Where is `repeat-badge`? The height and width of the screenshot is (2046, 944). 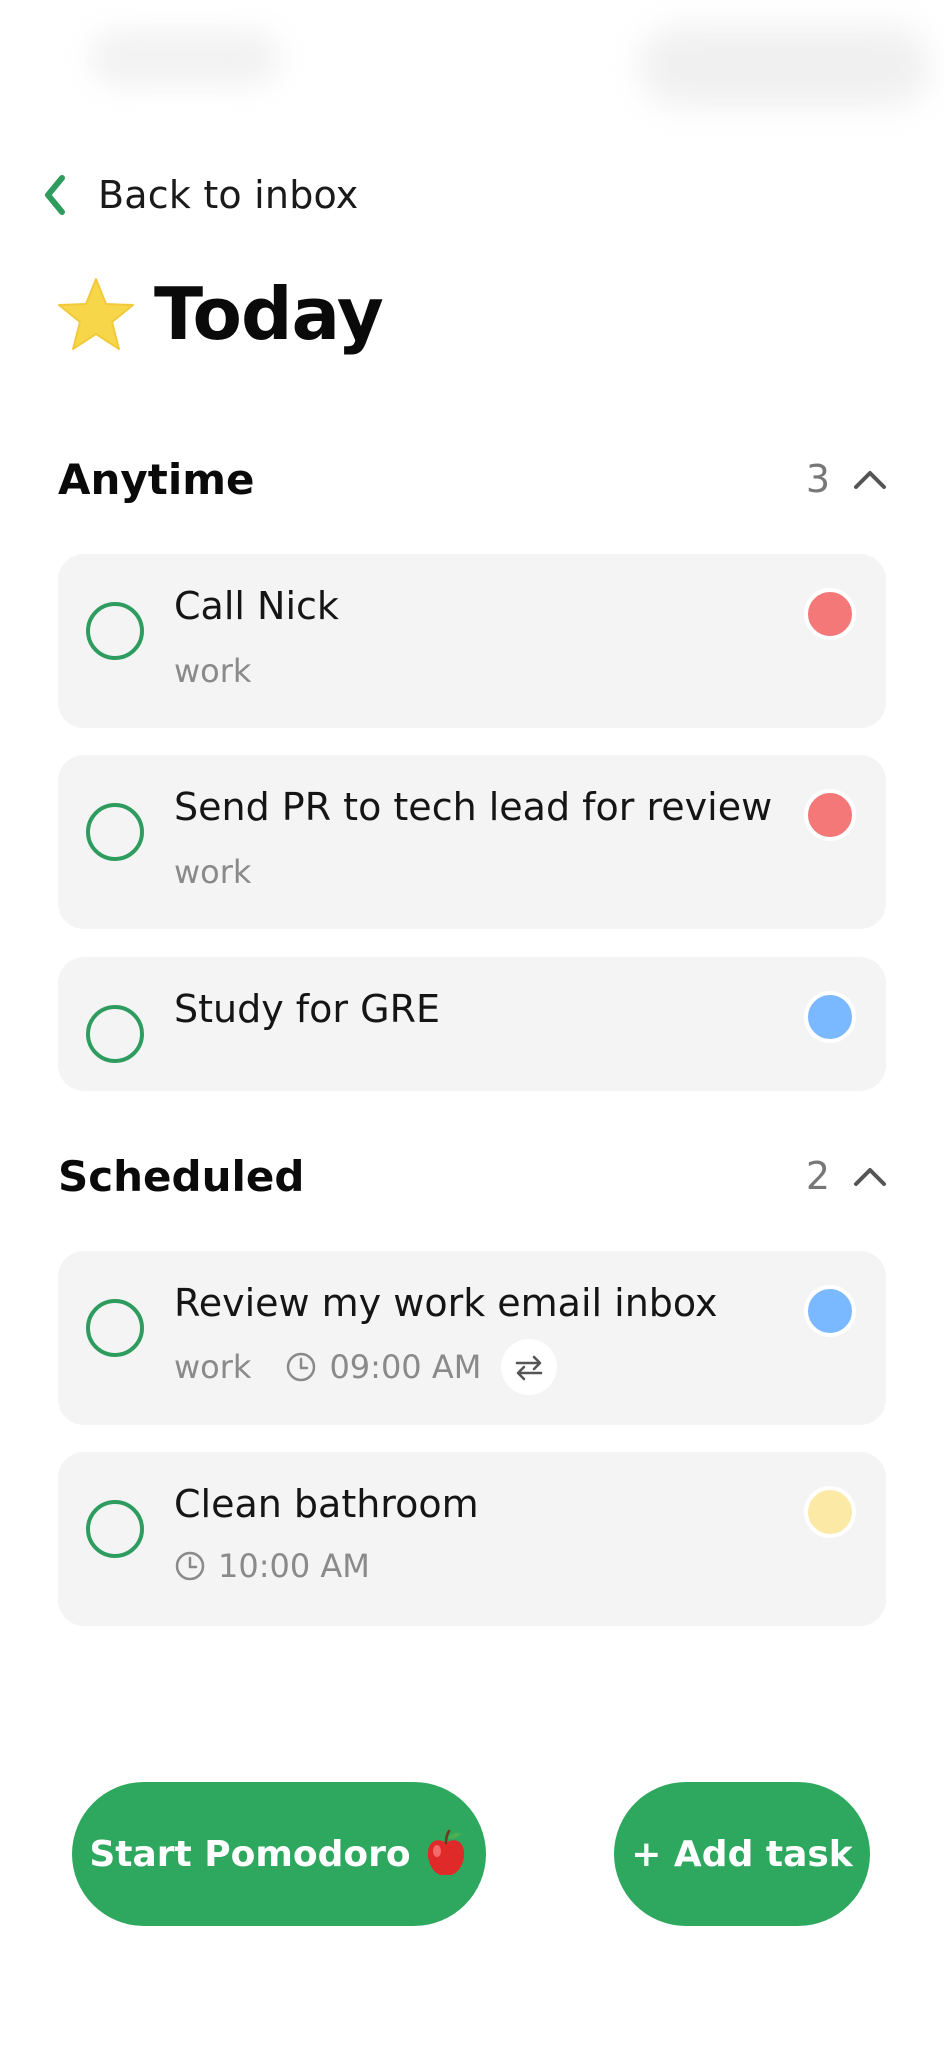 repeat-badge is located at coordinates (529, 1367).